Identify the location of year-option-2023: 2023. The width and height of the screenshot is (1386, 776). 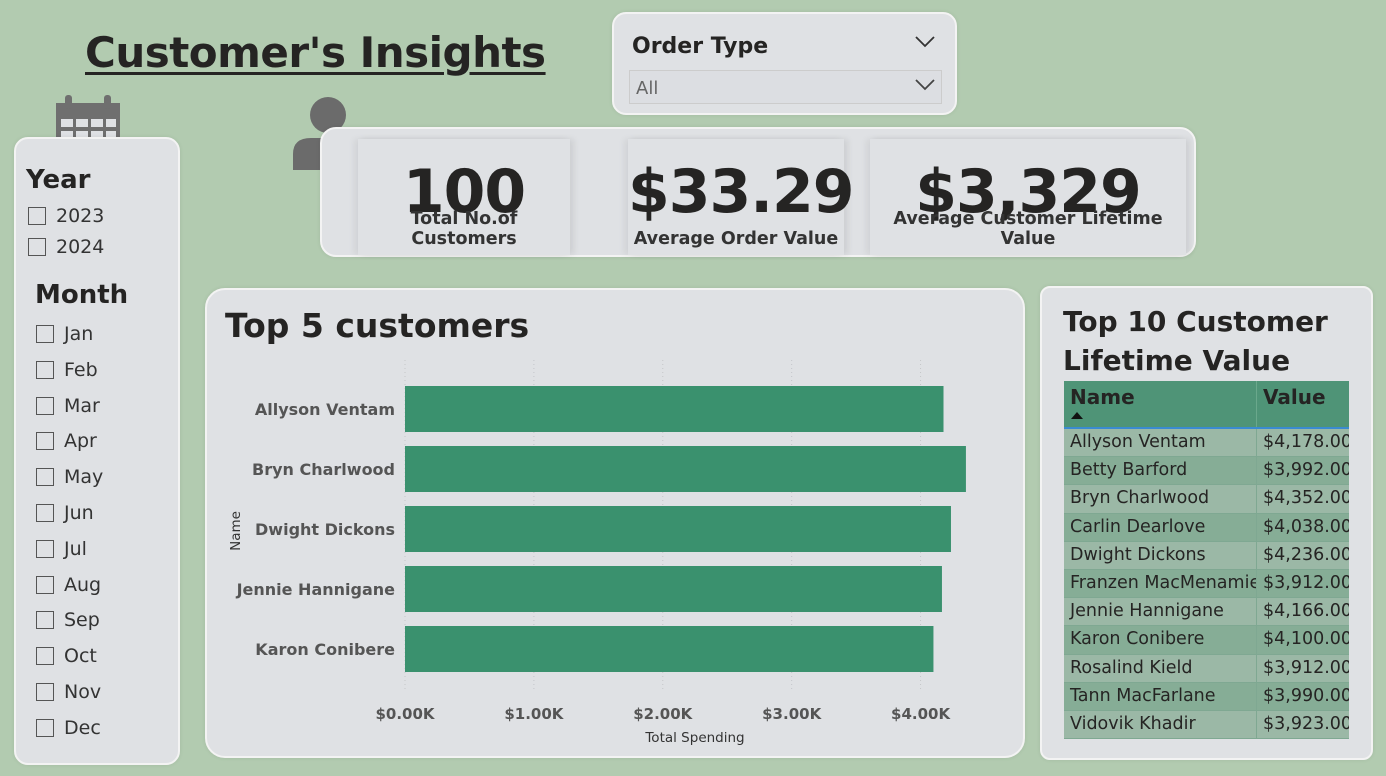
(66, 216).